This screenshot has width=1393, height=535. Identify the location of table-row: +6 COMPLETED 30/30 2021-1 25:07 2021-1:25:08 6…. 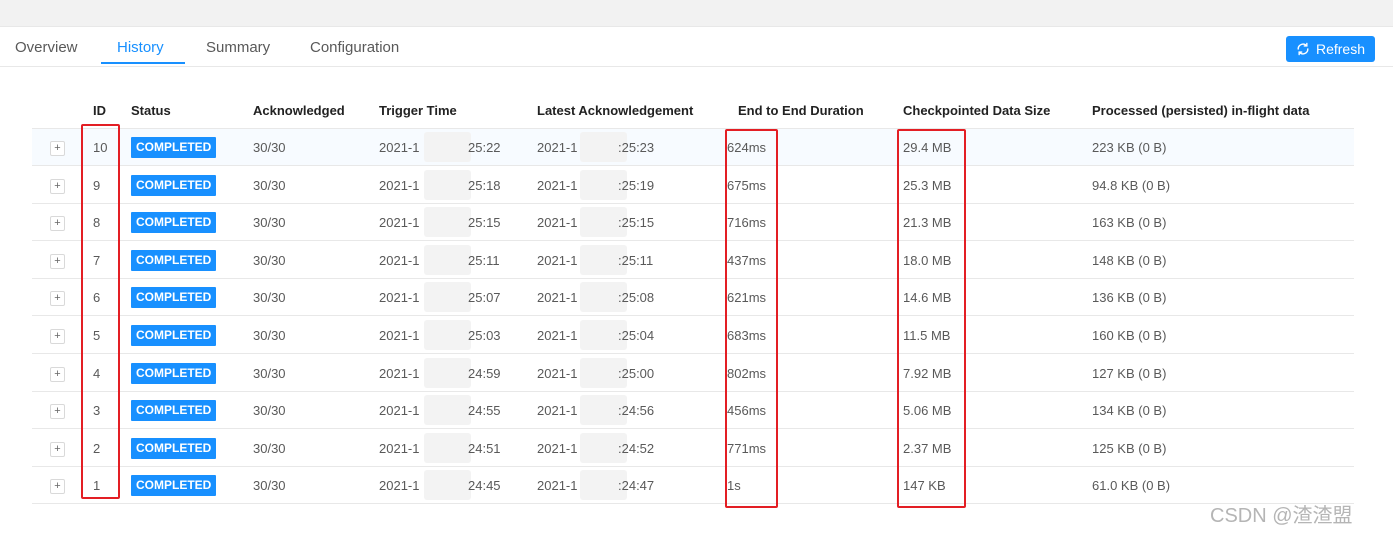
(693, 298).